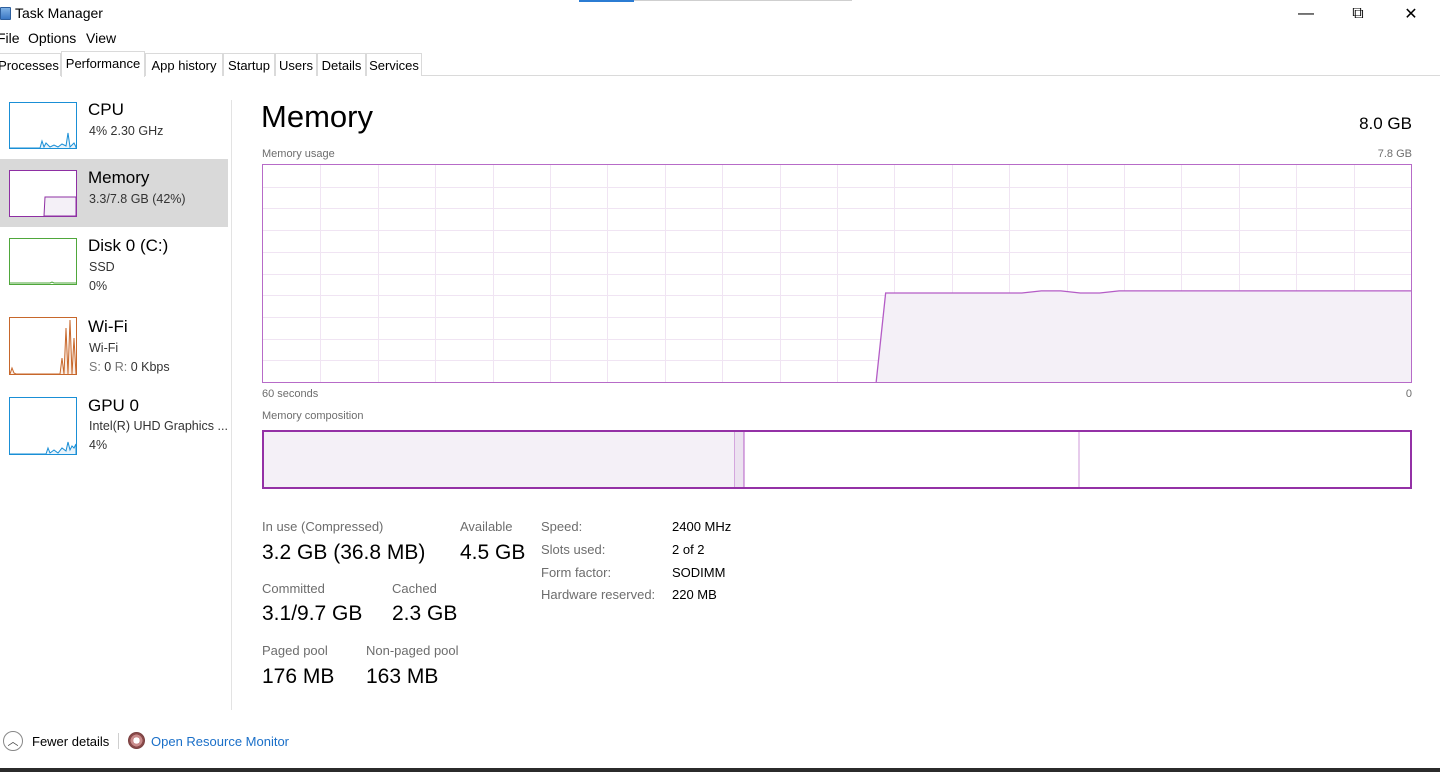  What do you see at coordinates (103, 64) in the screenshot?
I see `tab-performance: Performance` at bounding box center [103, 64].